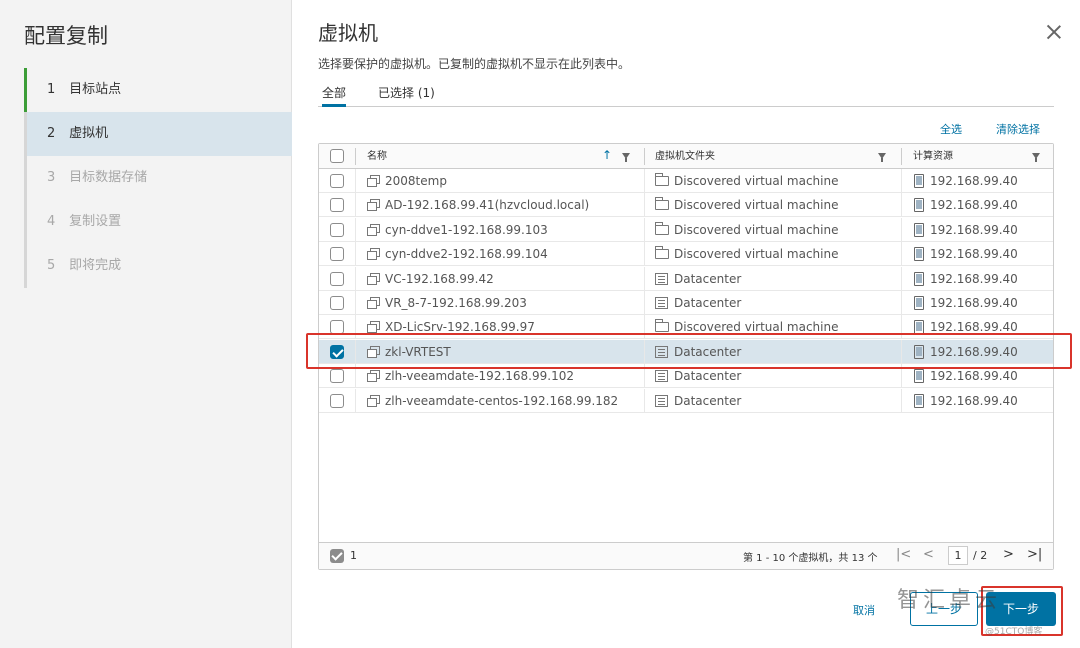 The width and height of the screenshot is (1080, 648). What do you see at coordinates (95, 265) in the screenshot?
I see `step-label: 即将完成` at bounding box center [95, 265].